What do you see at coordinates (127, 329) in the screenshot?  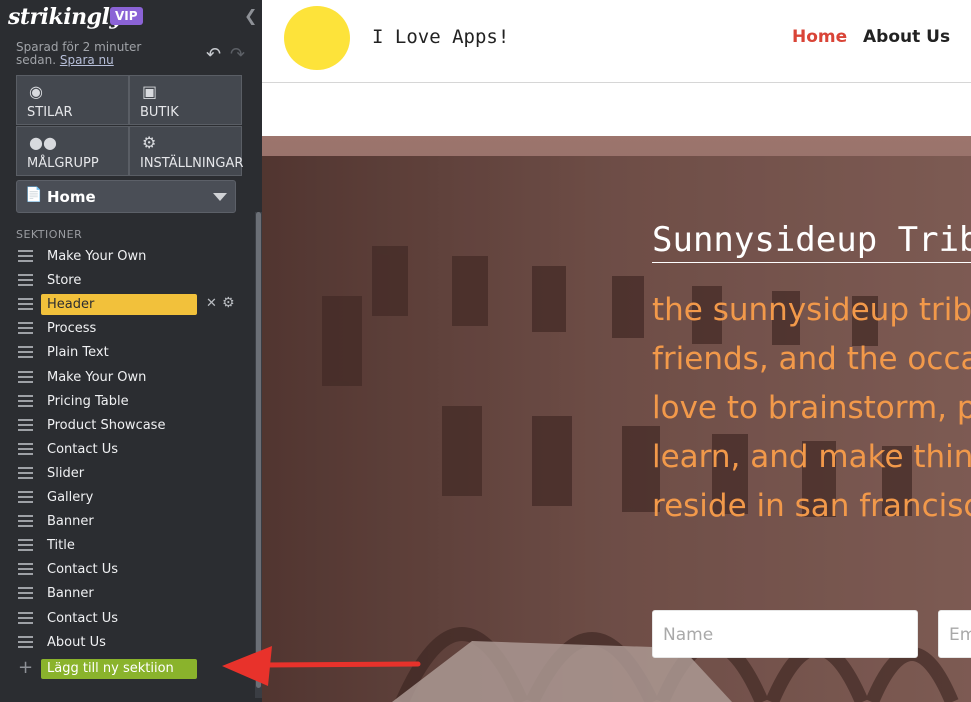 I see `section-item: Process` at bounding box center [127, 329].